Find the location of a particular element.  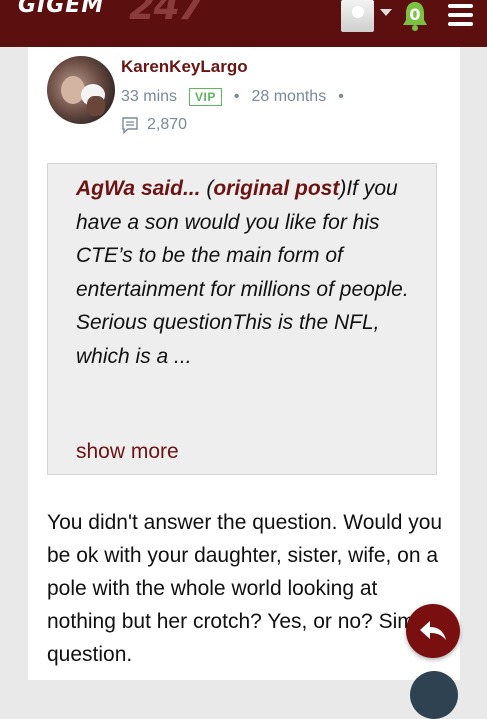

post-meta: 33 mins VIP • 28 months • is located at coordinates (238, 97).